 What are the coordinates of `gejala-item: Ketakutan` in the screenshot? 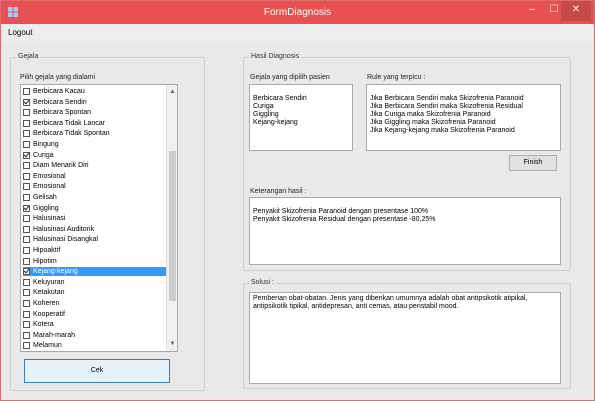 It's located at (94, 292).